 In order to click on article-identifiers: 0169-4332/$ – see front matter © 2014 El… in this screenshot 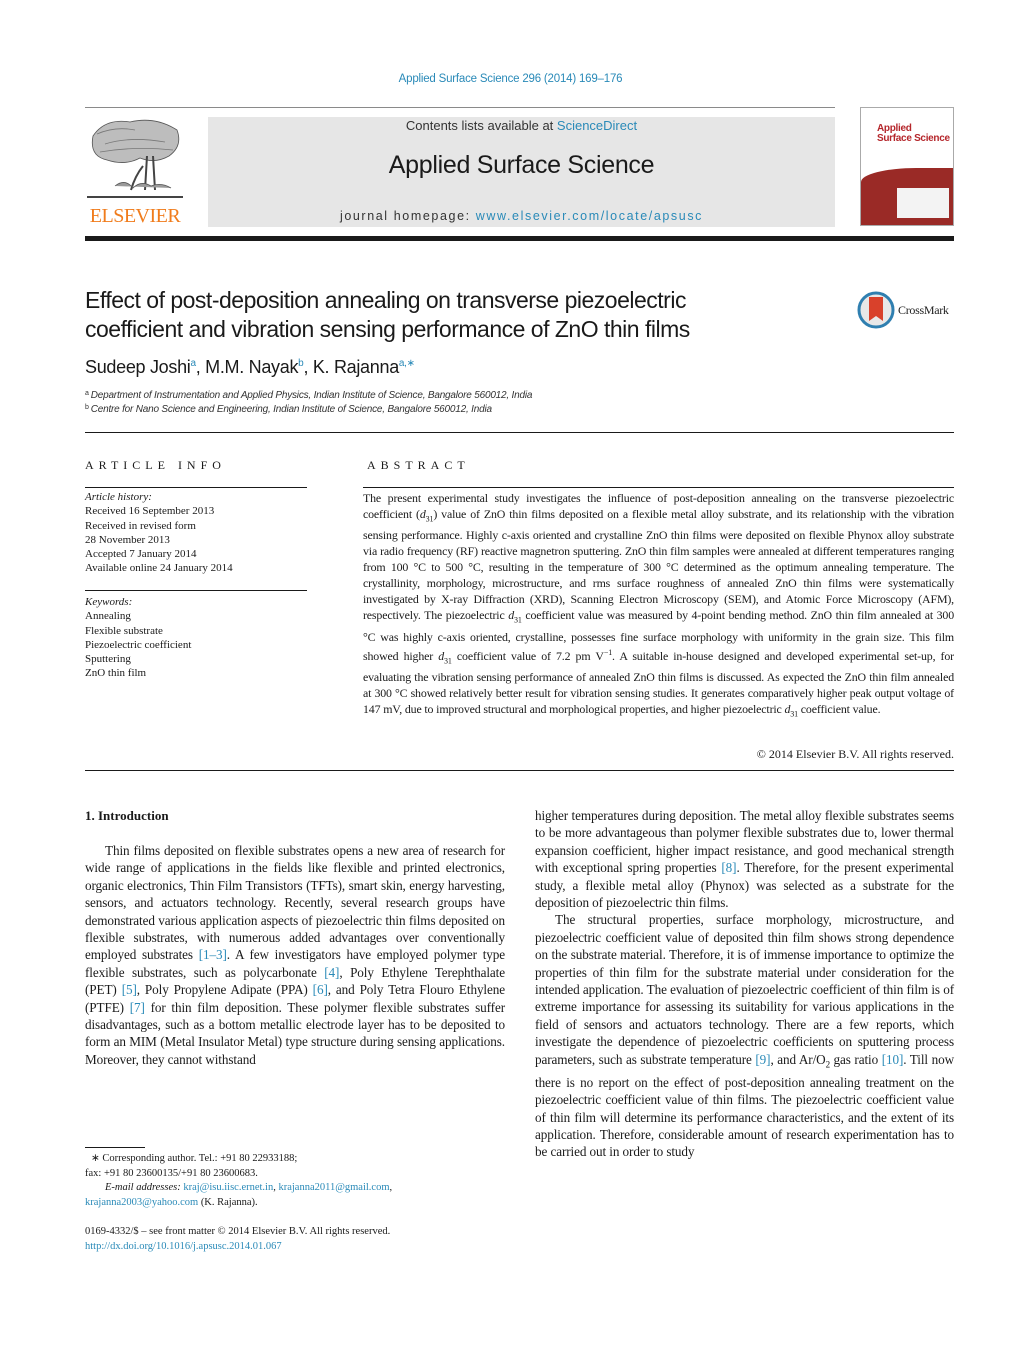, I will do `click(295, 1239)`.